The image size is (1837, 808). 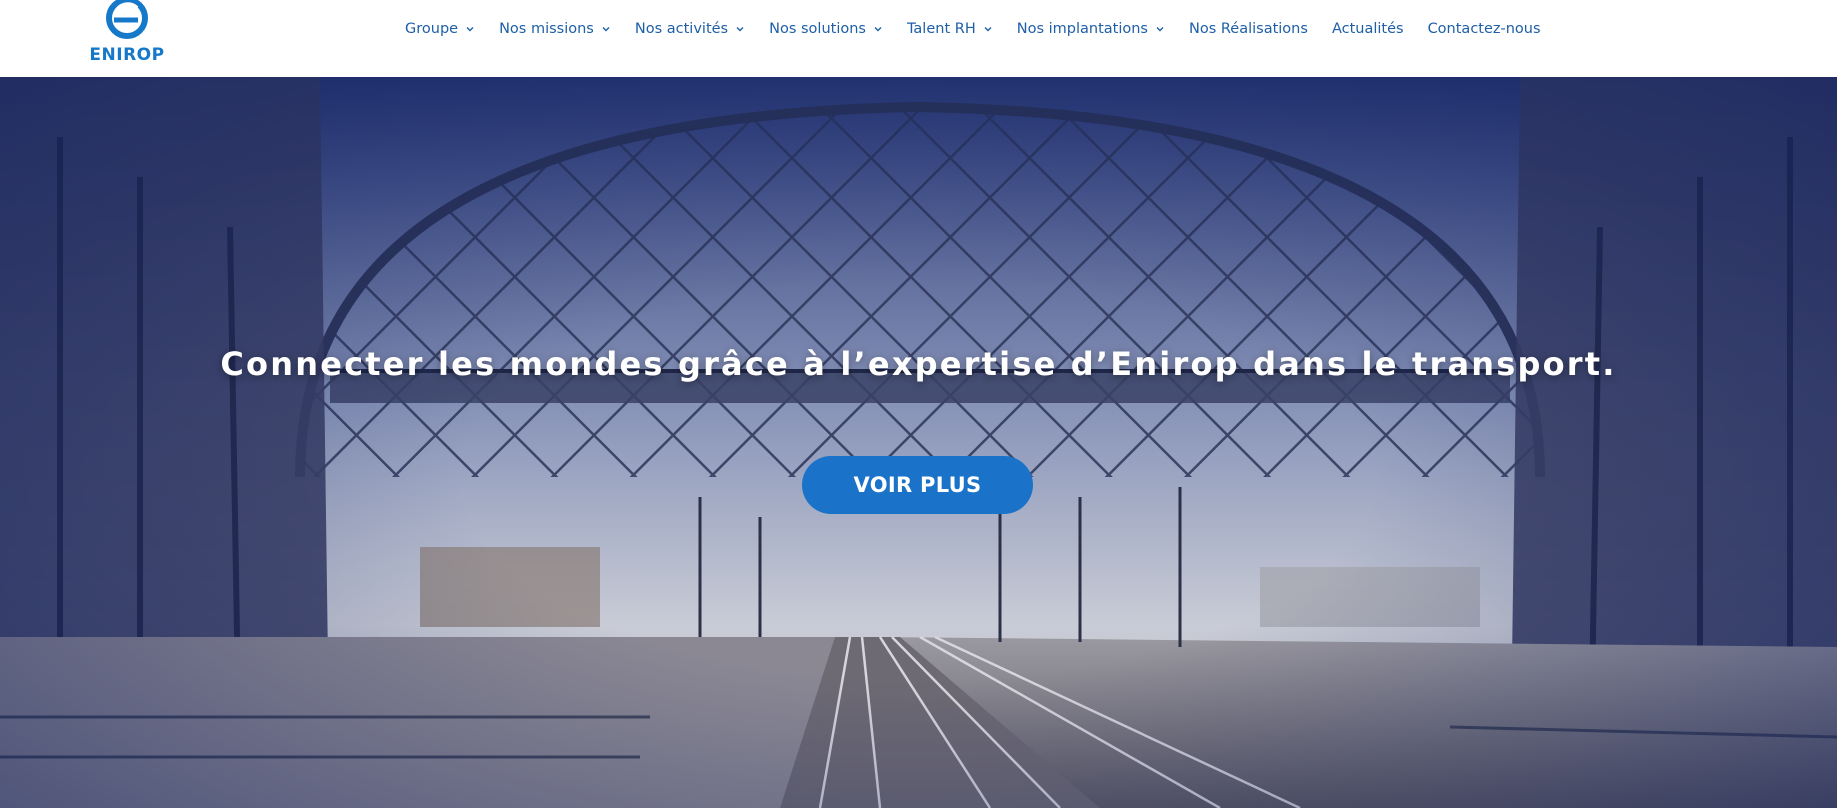 I want to click on nav-item-groupe: Groupe, so click(x=440, y=29).